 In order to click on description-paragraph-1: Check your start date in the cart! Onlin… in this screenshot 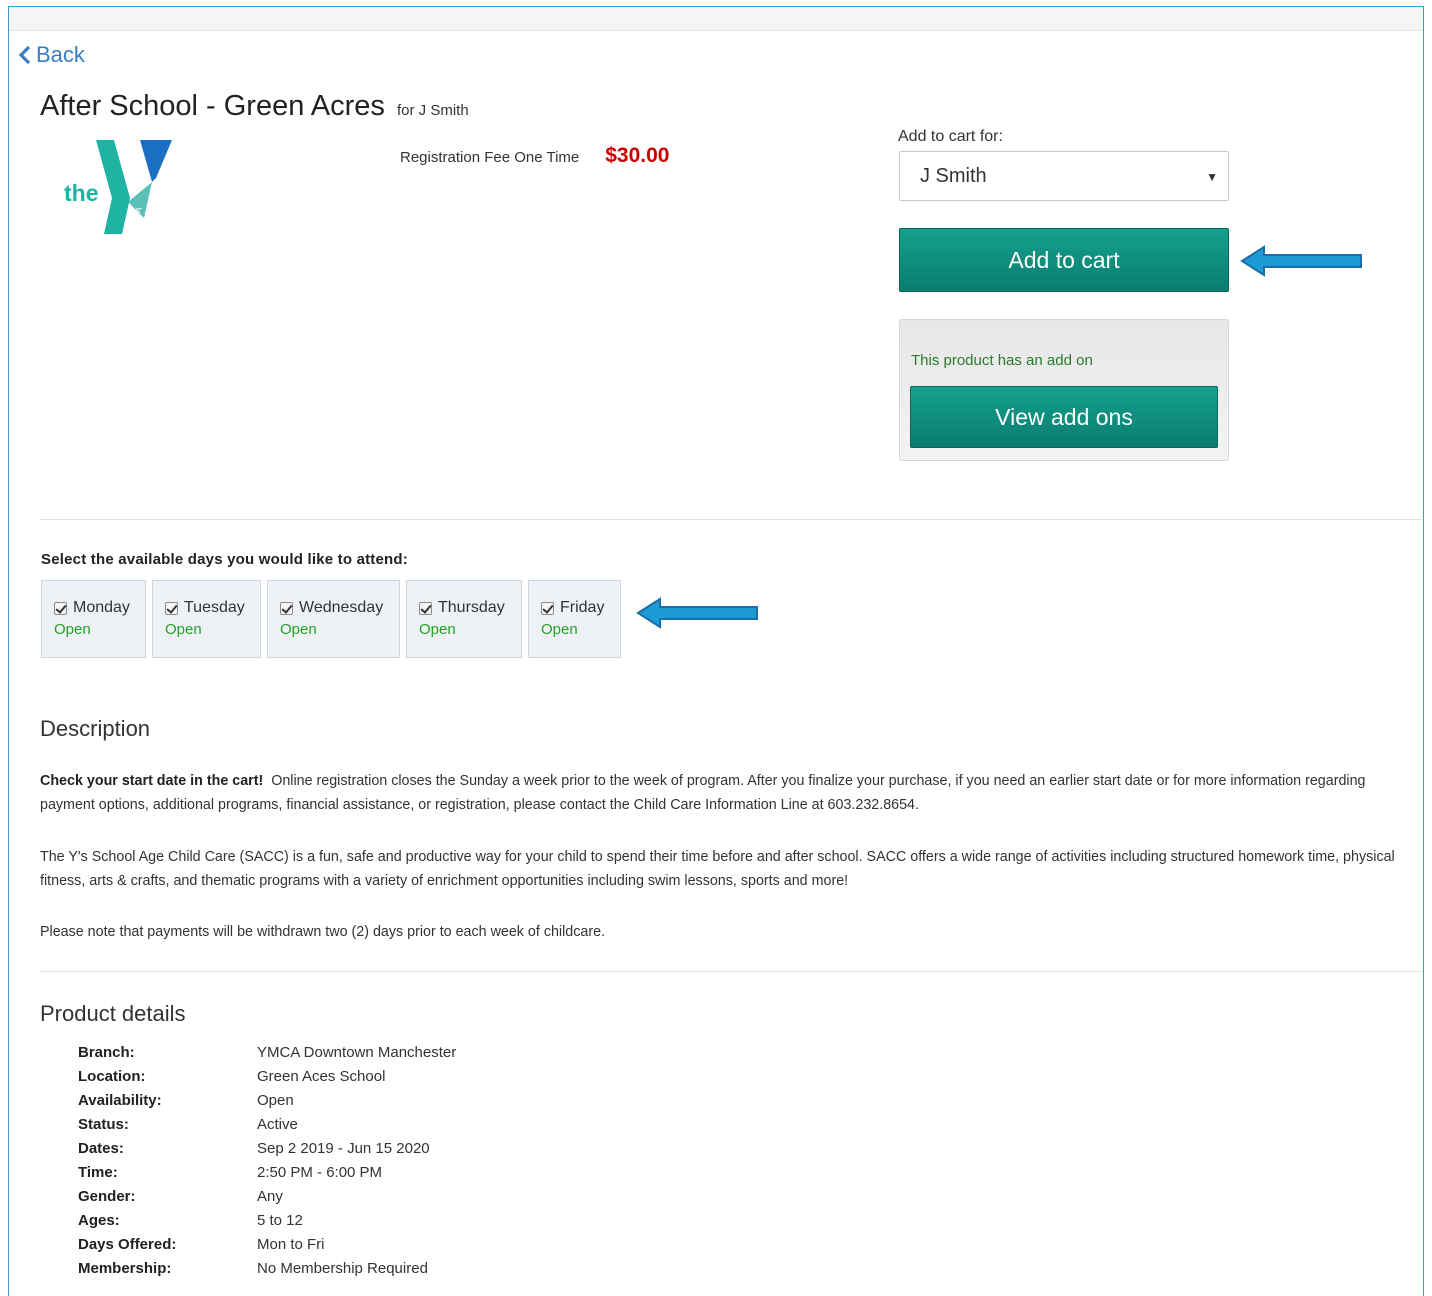, I will do `click(730, 793)`.